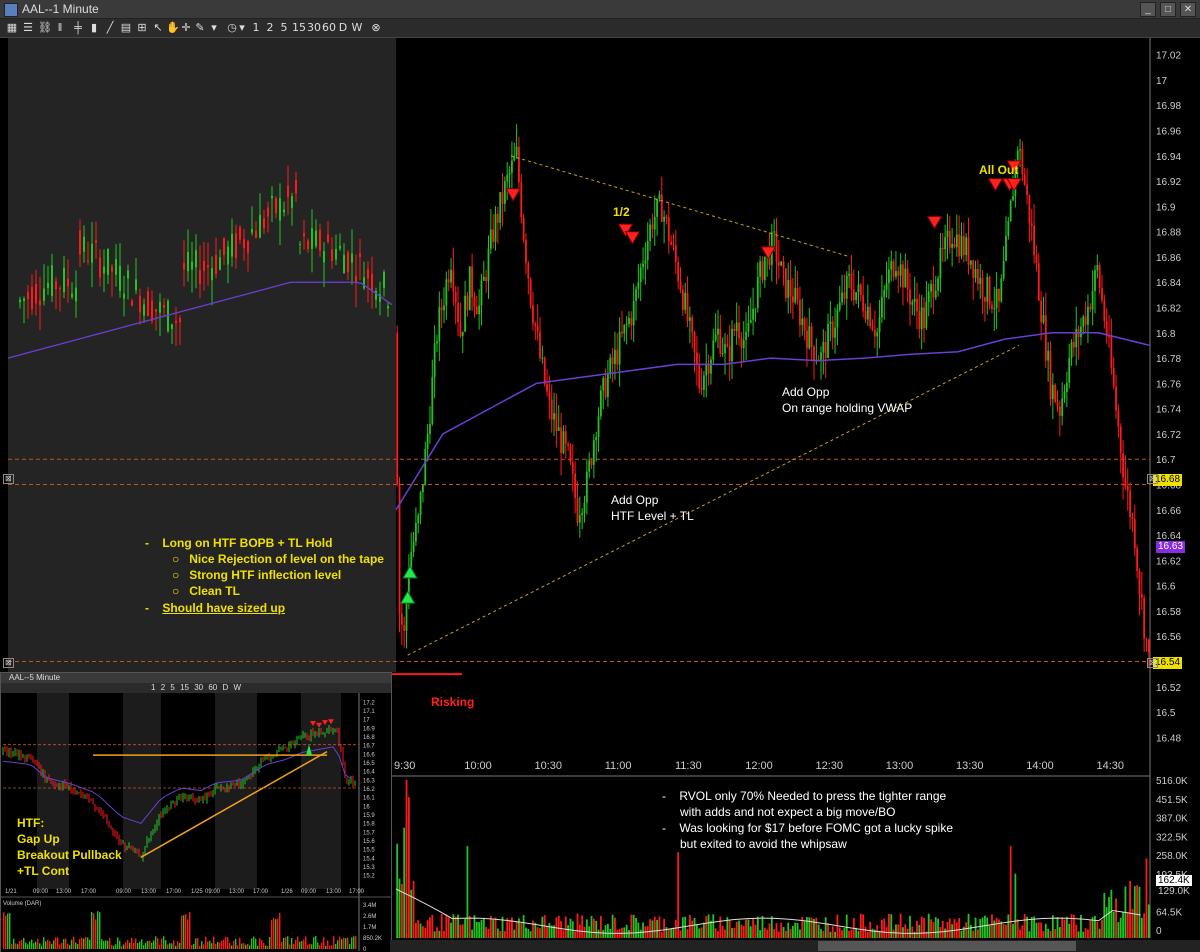 This screenshot has width=1200, height=952. What do you see at coordinates (329, 28) in the screenshot?
I see `timeframe-60-button: 60` at bounding box center [329, 28].